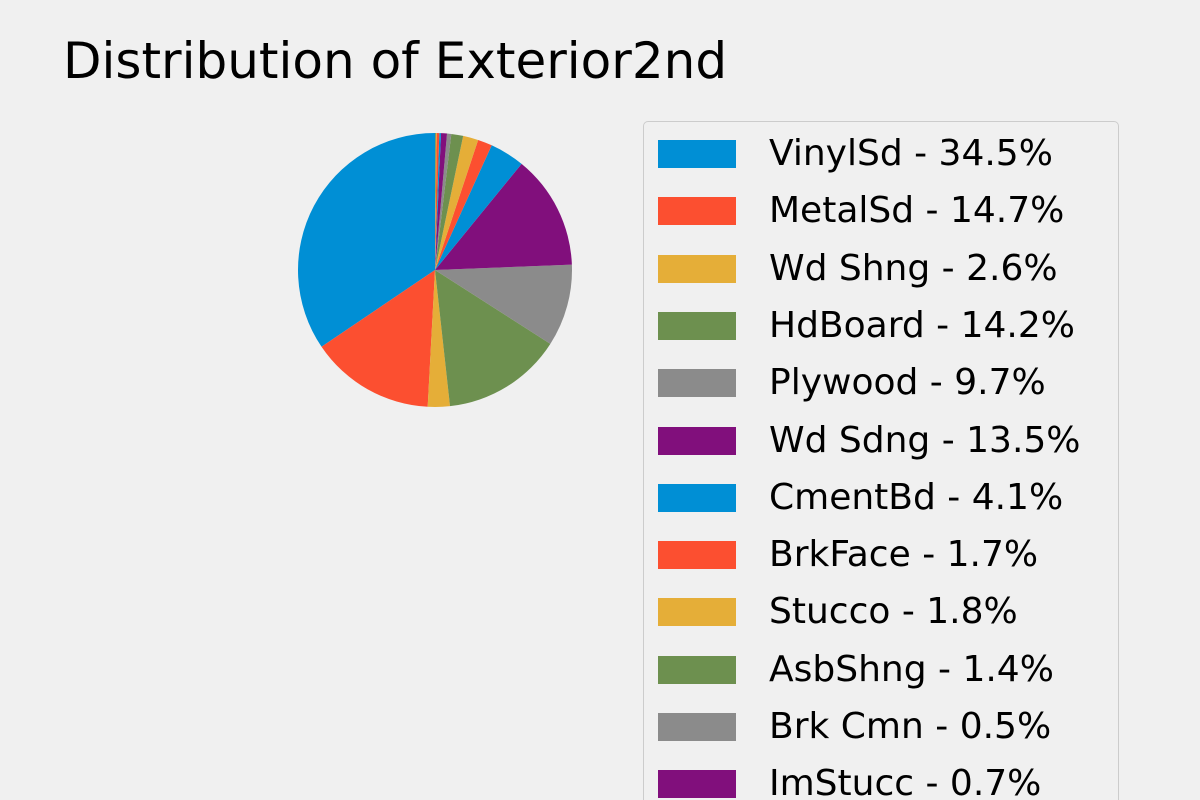 Image resolution: width=1200 pixels, height=800 pixels. I want to click on legend-label: BrkFace - 1.7%, so click(904, 555).